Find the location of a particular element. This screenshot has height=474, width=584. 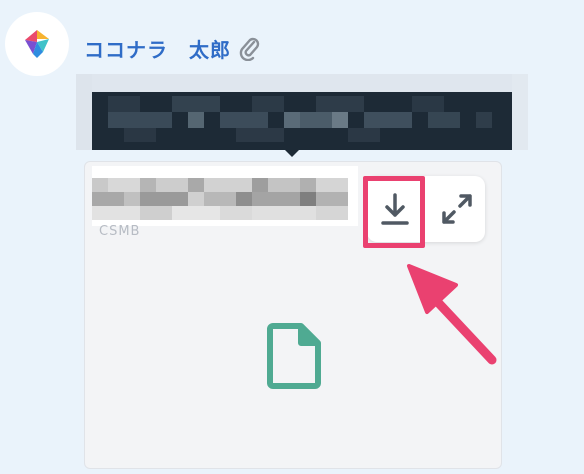

sender-name: ココナラ 太郎 is located at coordinates (157, 48).